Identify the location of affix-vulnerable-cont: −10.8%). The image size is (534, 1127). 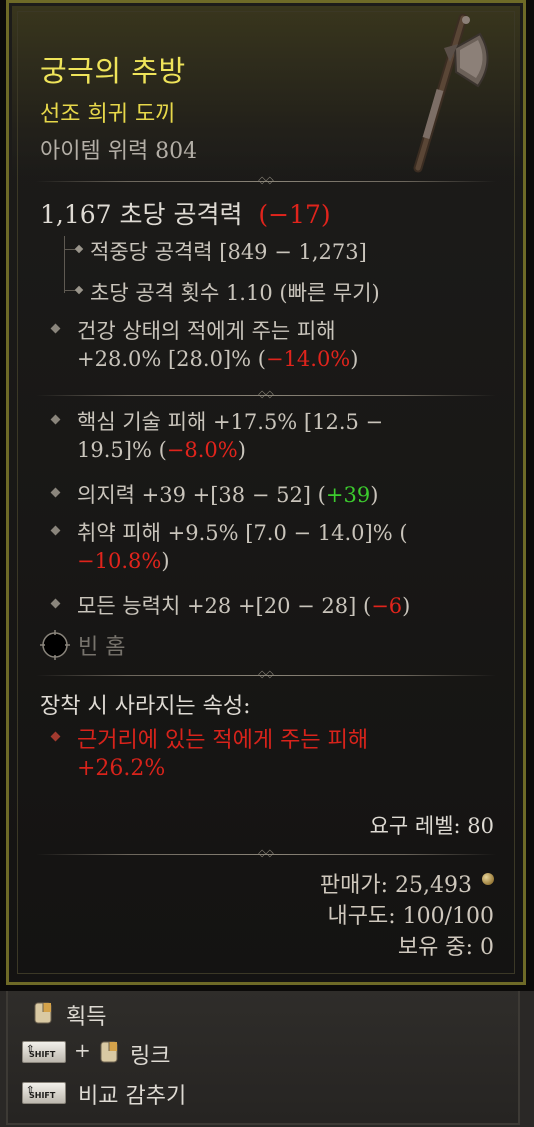
(123, 561).